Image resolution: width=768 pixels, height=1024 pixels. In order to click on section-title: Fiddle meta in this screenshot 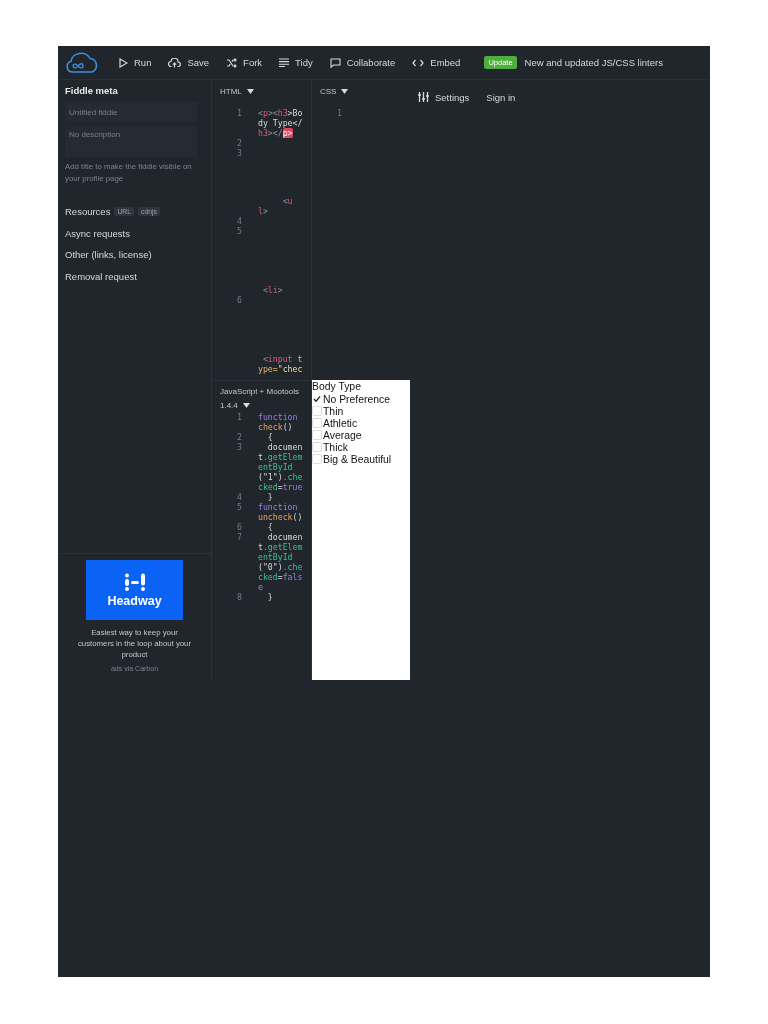, I will do `click(92, 90)`.